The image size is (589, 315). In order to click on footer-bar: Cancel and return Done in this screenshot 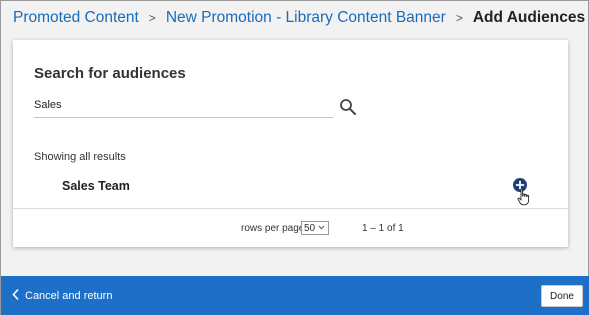, I will do `click(295, 295)`.